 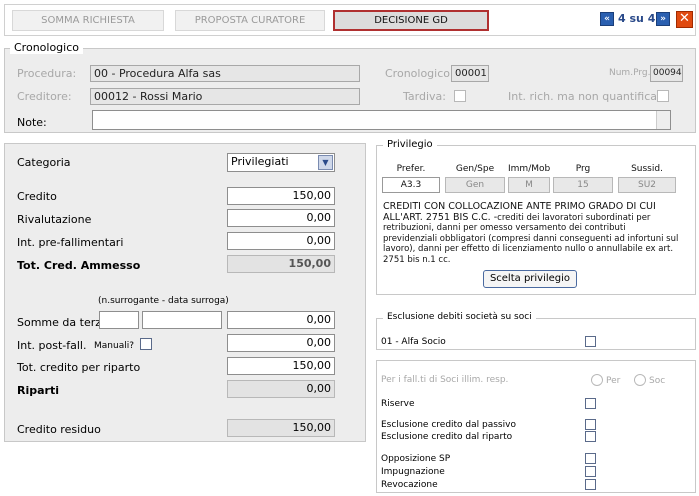 What do you see at coordinates (590, 484) in the screenshot?
I see `revocazione-checkbox` at bounding box center [590, 484].